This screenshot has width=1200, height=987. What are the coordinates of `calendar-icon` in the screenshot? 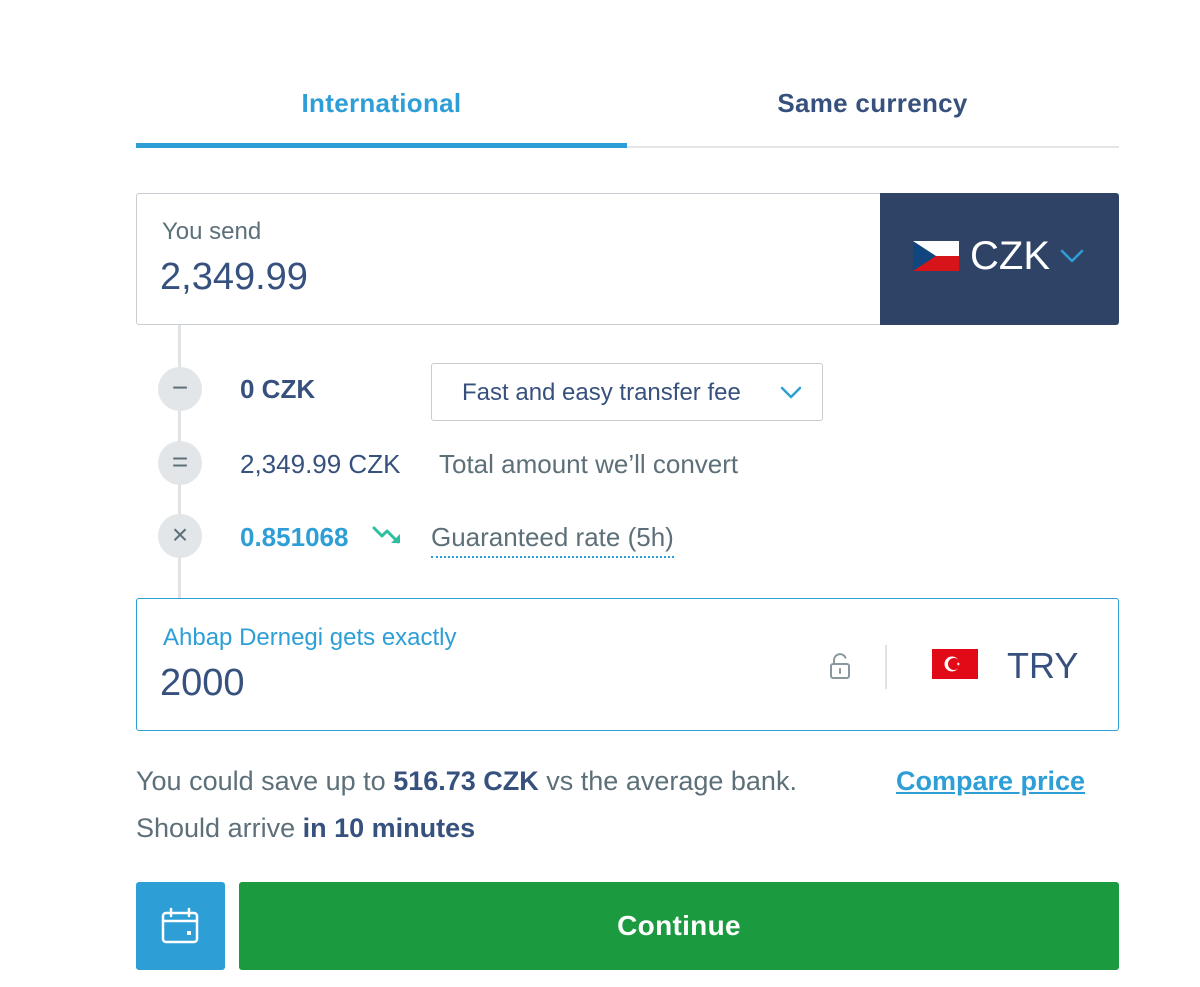 It's located at (180, 926).